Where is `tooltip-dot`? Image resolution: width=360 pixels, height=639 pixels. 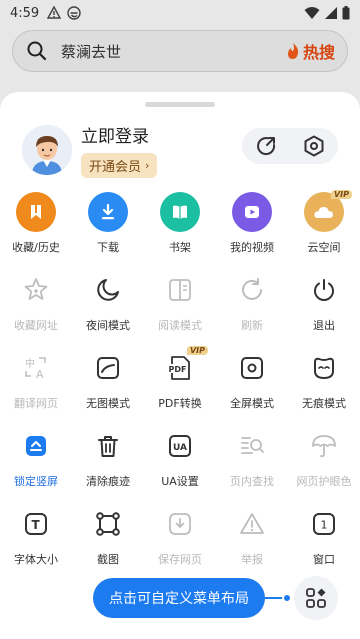 tooltip-dot is located at coordinates (287, 598).